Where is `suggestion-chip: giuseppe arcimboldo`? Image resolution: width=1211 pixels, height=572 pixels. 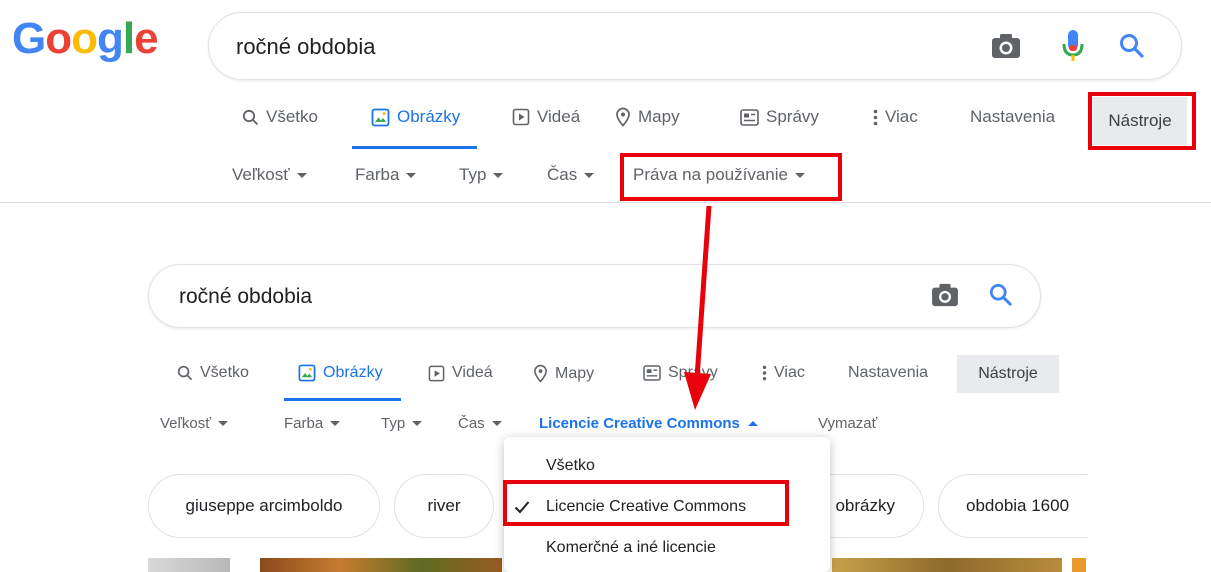
suggestion-chip: giuseppe arcimboldo is located at coordinates (264, 506).